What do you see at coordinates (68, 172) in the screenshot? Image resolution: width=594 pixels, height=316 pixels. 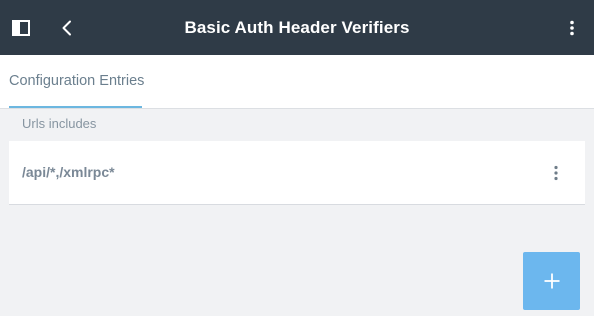 I see `list-item-value: /api/*,/xmlrpc*` at bounding box center [68, 172].